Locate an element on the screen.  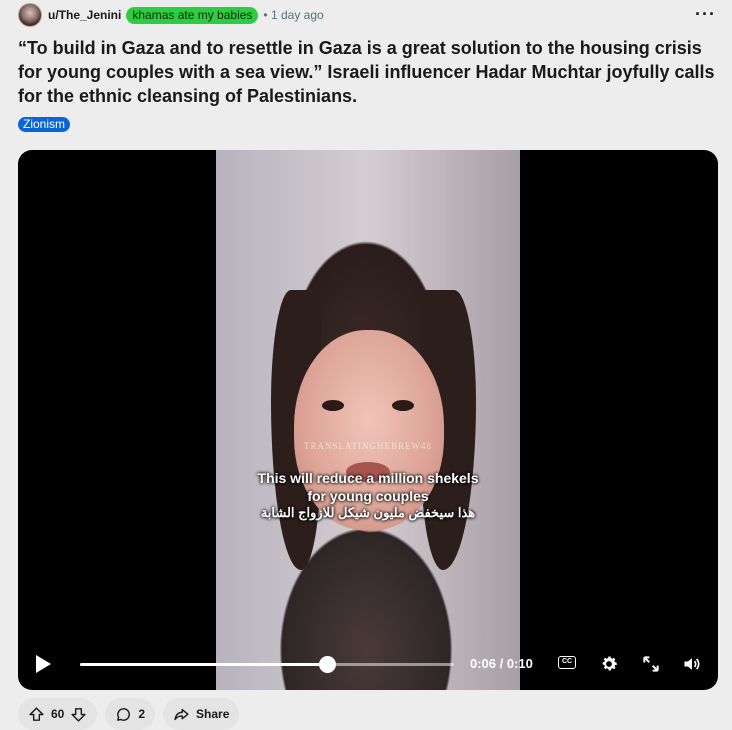
subtitle-line-1: This will reduce a million shekels is located at coordinates (368, 478).